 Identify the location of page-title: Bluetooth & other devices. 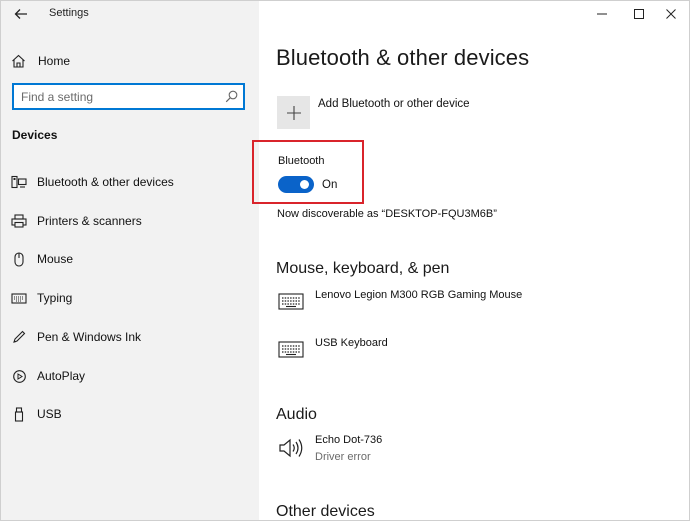
(403, 57).